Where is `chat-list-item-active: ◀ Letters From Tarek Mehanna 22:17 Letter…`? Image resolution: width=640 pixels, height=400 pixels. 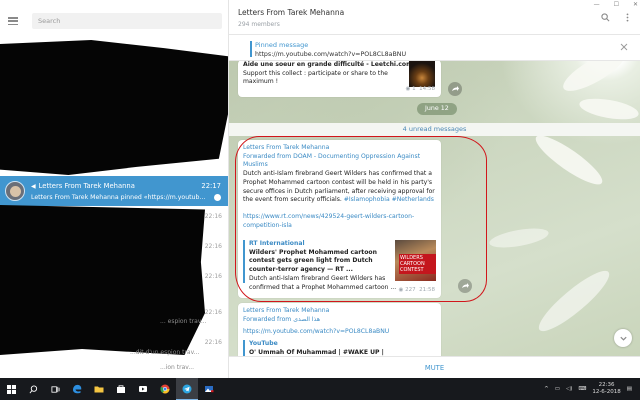 chat-list-item-active: ◀ Letters From Tarek Mehanna 22:17 Letter… is located at coordinates (114, 191).